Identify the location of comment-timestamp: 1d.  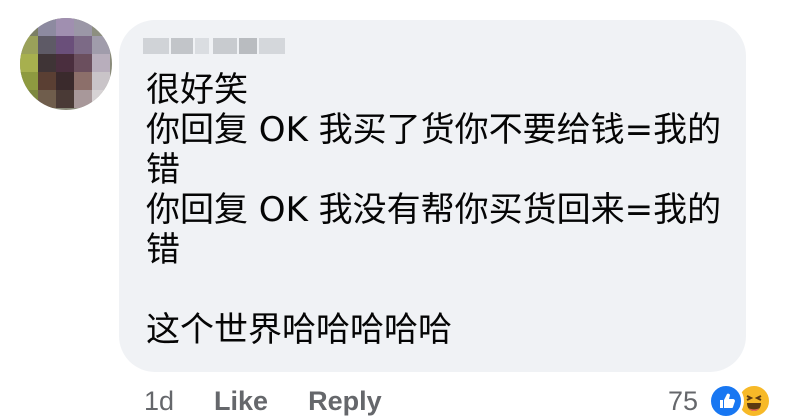
(159, 401).